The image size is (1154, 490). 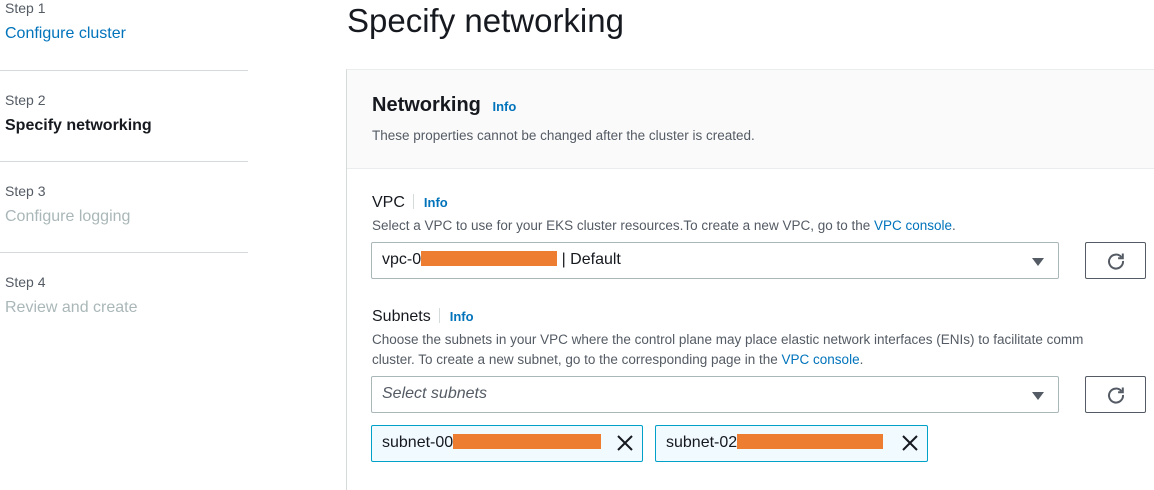 I want to click on vpc-refresh-button, so click(x=1115, y=260).